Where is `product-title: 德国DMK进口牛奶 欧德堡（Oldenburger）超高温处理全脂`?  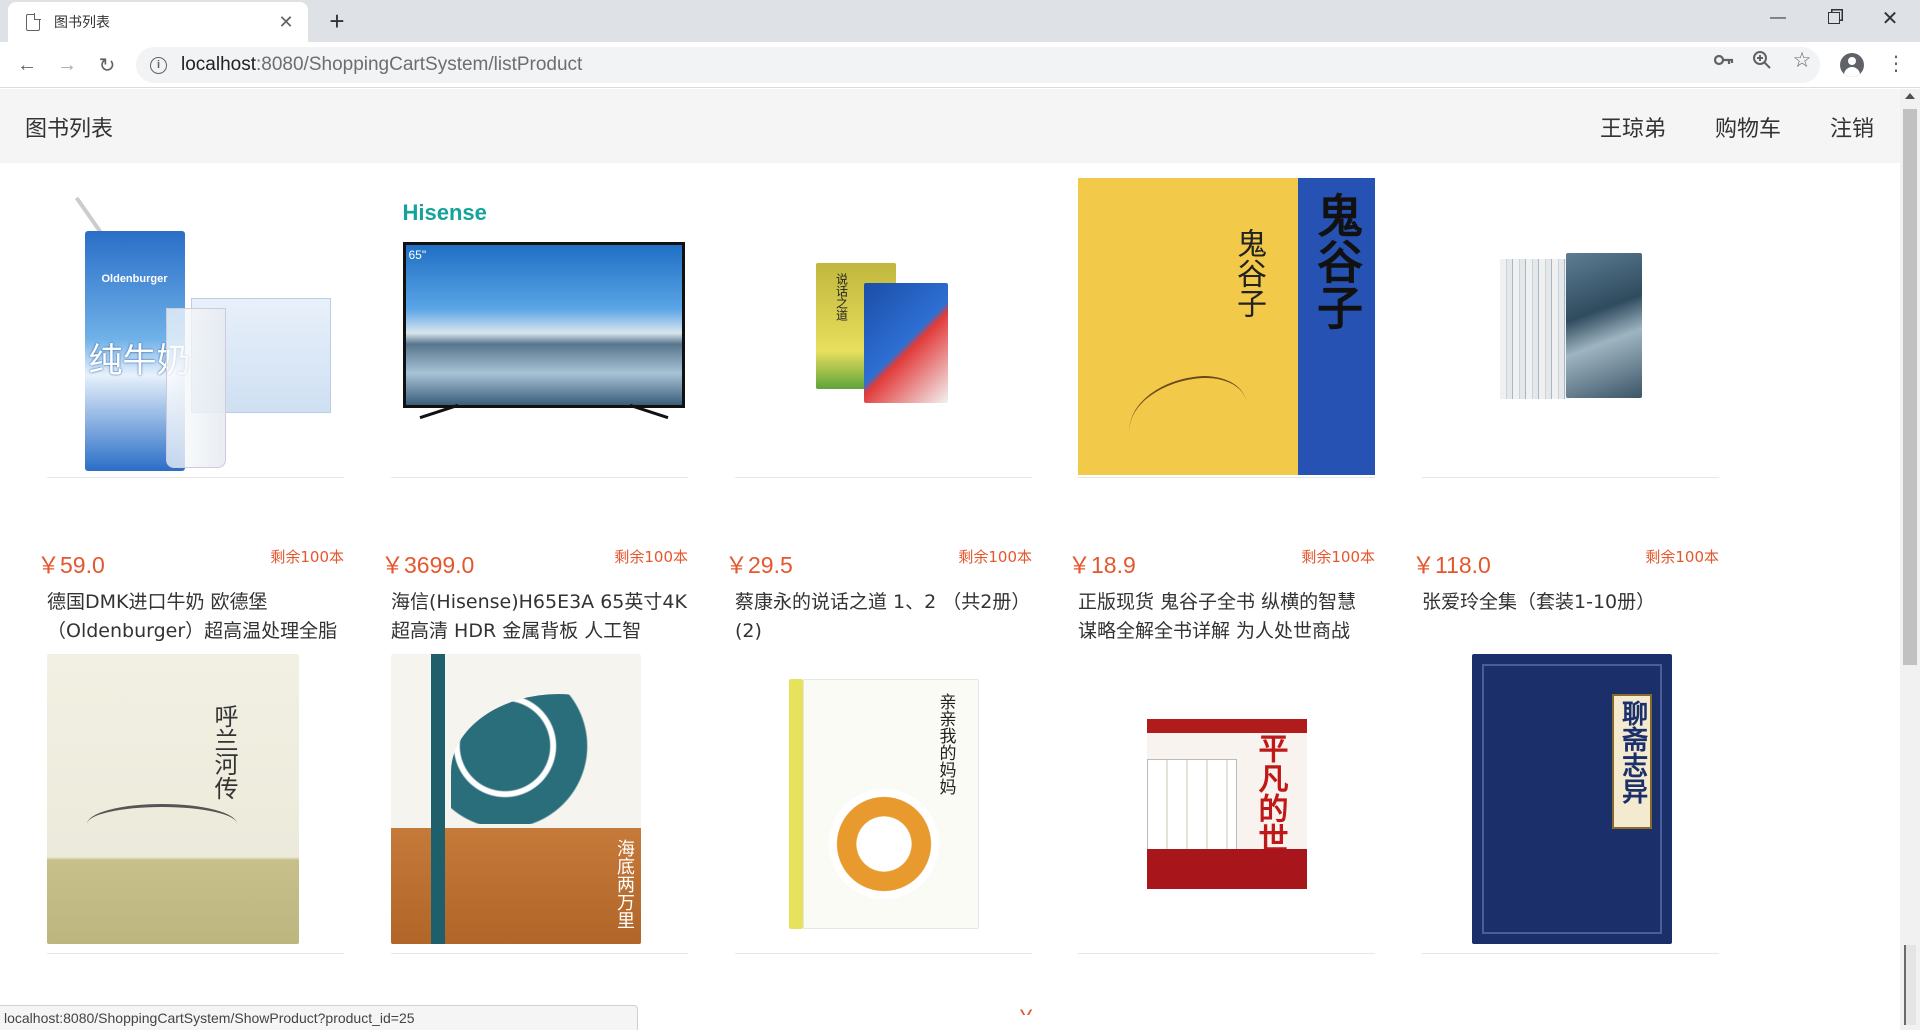
product-title: 德国DMK进口牛奶 欧德堡（Oldenburger）超高温处理全脂 is located at coordinates (195, 617).